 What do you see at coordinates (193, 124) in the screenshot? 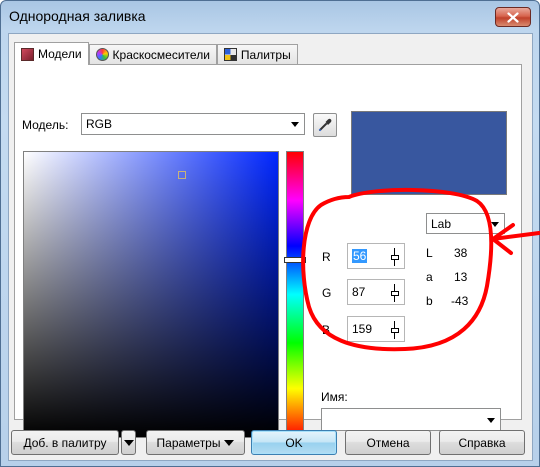
I see `model-select: RGB` at bounding box center [193, 124].